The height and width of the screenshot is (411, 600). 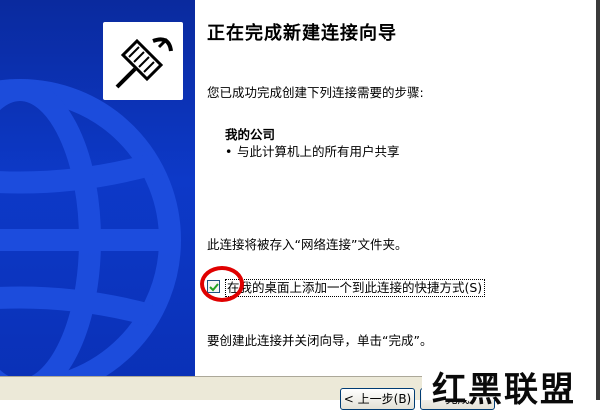 What do you see at coordinates (355, 288) in the screenshot?
I see `shortcut-checkbox-label: 在我的桌面上添加一个到此连接的快捷方式(S)` at bounding box center [355, 288].